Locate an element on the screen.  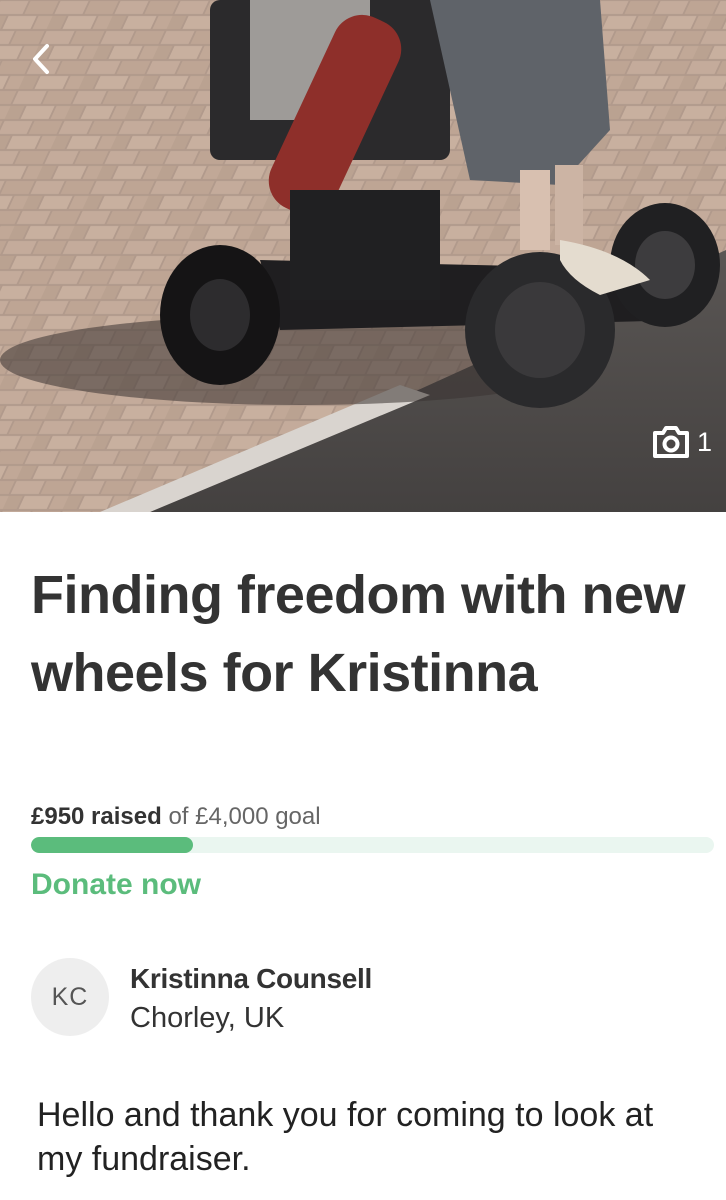
goal-text: of £4,000 goal is located at coordinates (244, 816).